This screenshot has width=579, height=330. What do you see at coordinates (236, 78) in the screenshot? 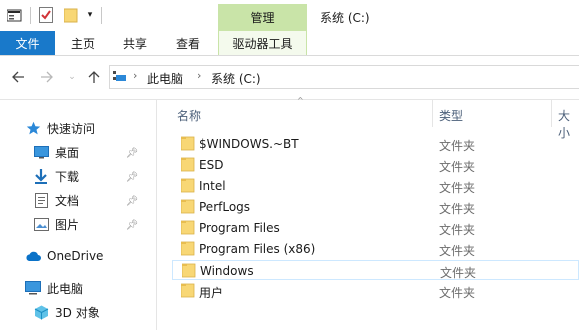
I see `breadcrumb-system-c: 系统 (C:)` at bounding box center [236, 78].